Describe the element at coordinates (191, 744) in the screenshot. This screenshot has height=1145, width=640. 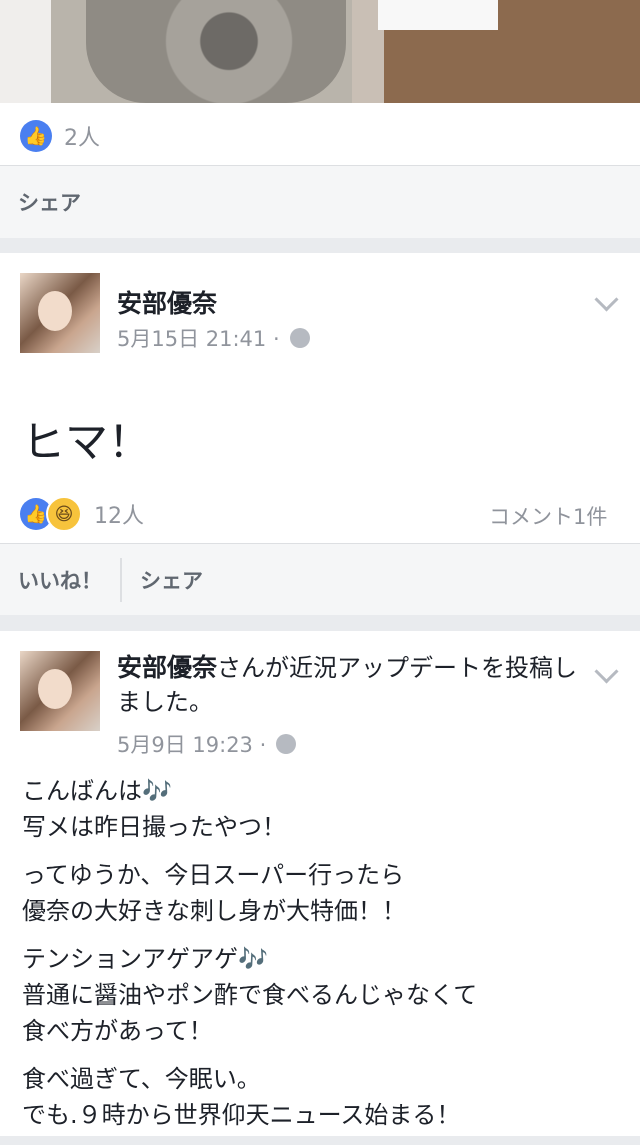
I see `post-date: 5月9日 19:23 ·` at that location.